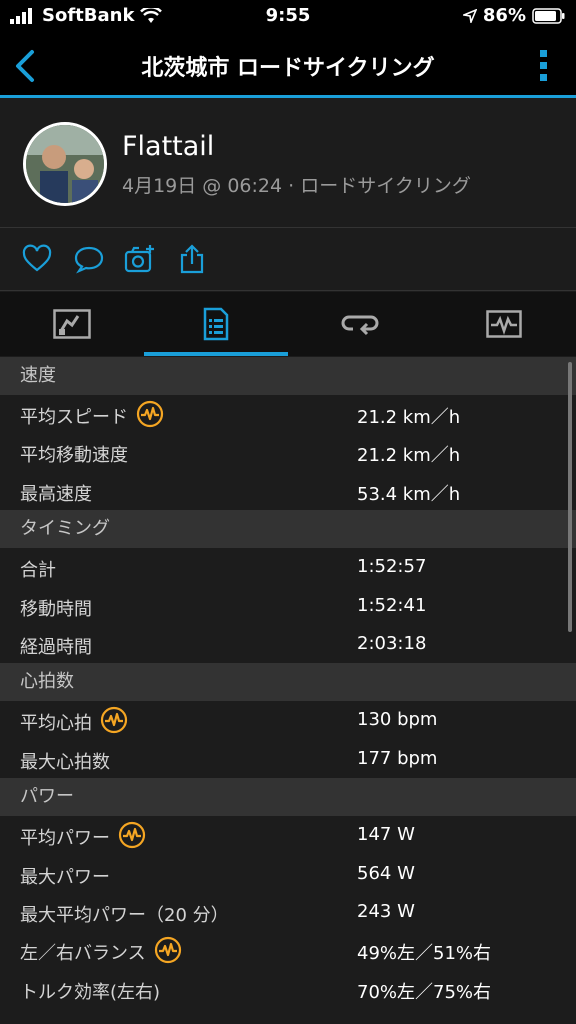 The height and width of the screenshot is (1024, 576). What do you see at coordinates (89, 259) in the screenshot?
I see `comment-icon` at bounding box center [89, 259].